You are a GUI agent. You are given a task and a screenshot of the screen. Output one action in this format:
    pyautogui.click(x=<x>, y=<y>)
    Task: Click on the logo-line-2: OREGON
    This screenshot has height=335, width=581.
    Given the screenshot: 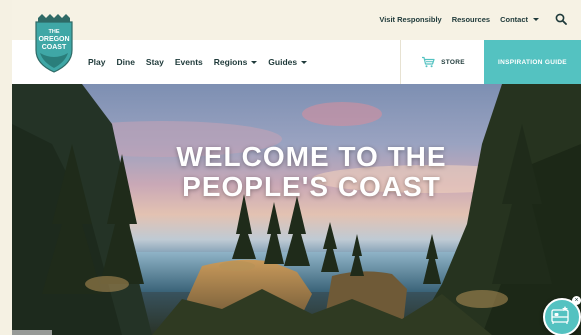 What is the action you would take?
    pyautogui.click(x=53, y=39)
    